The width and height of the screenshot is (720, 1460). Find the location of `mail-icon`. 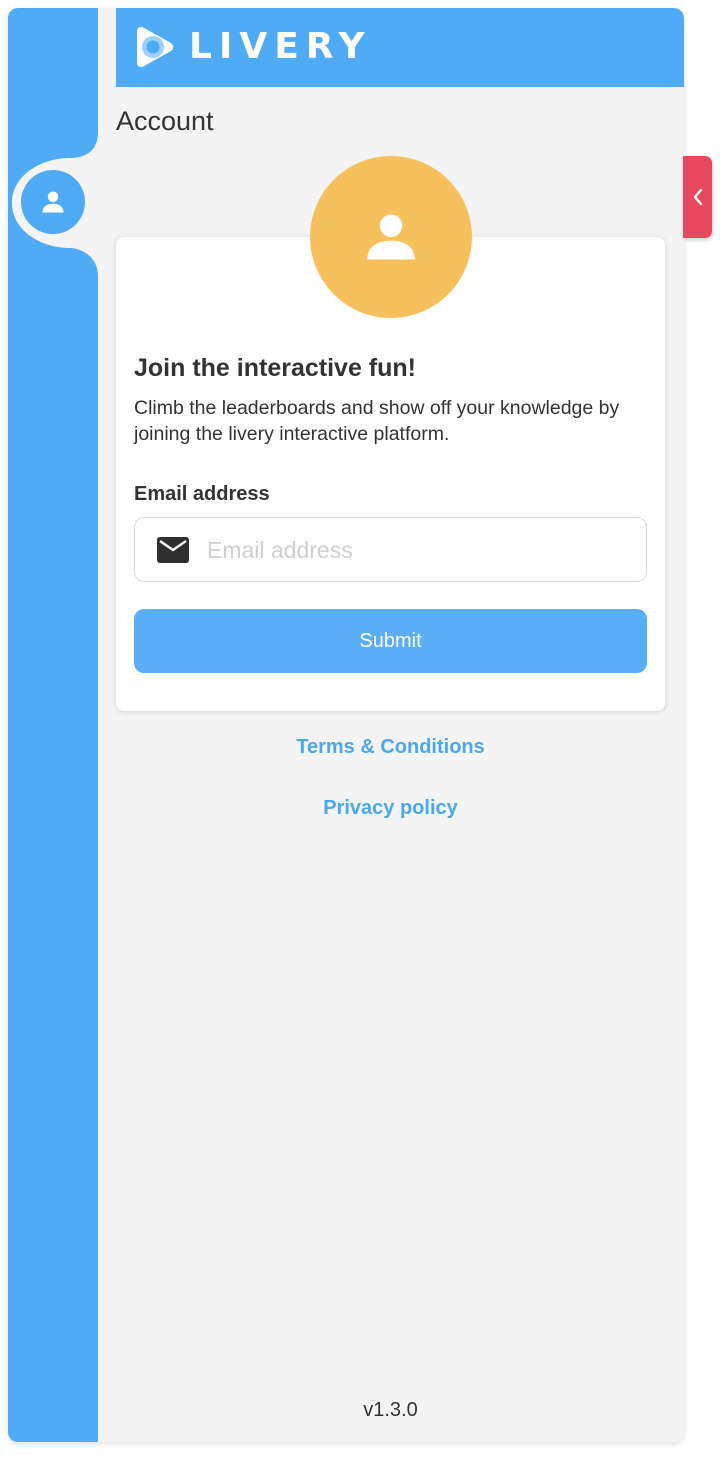

mail-icon is located at coordinates (173, 550).